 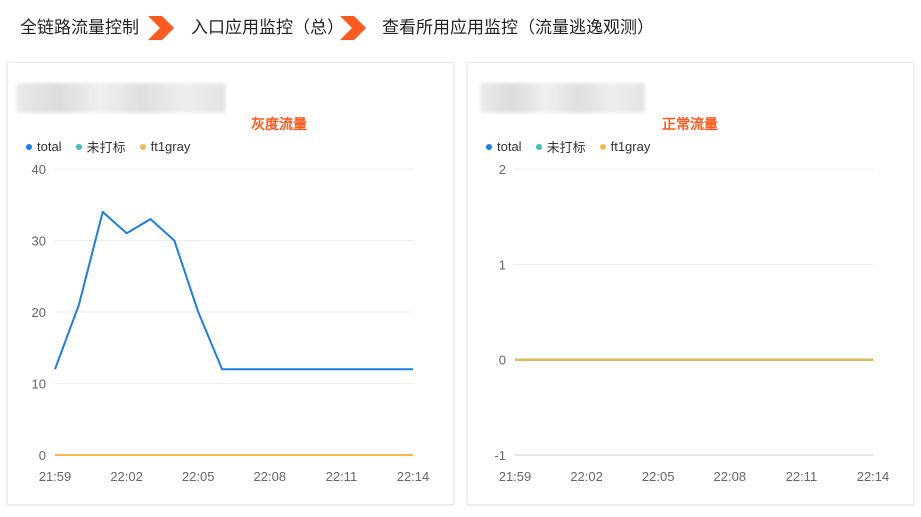 I want to click on breadcrumb-item-all-apps-monitor: 查看所用应用监控（流量逃逸观测）, so click(x=518, y=27).